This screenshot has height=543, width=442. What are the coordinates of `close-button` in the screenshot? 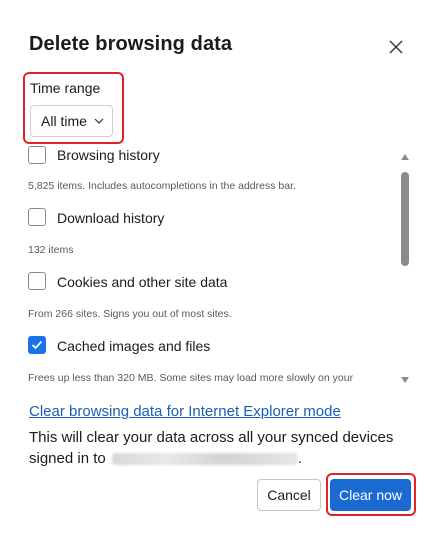 It's located at (396, 47).